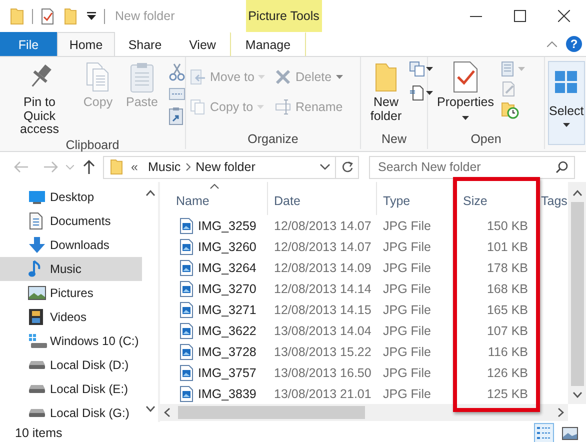  What do you see at coordinates (198, 107) in the screenshot?
I see `copy-to-icon` at bounding box center [198, 107].